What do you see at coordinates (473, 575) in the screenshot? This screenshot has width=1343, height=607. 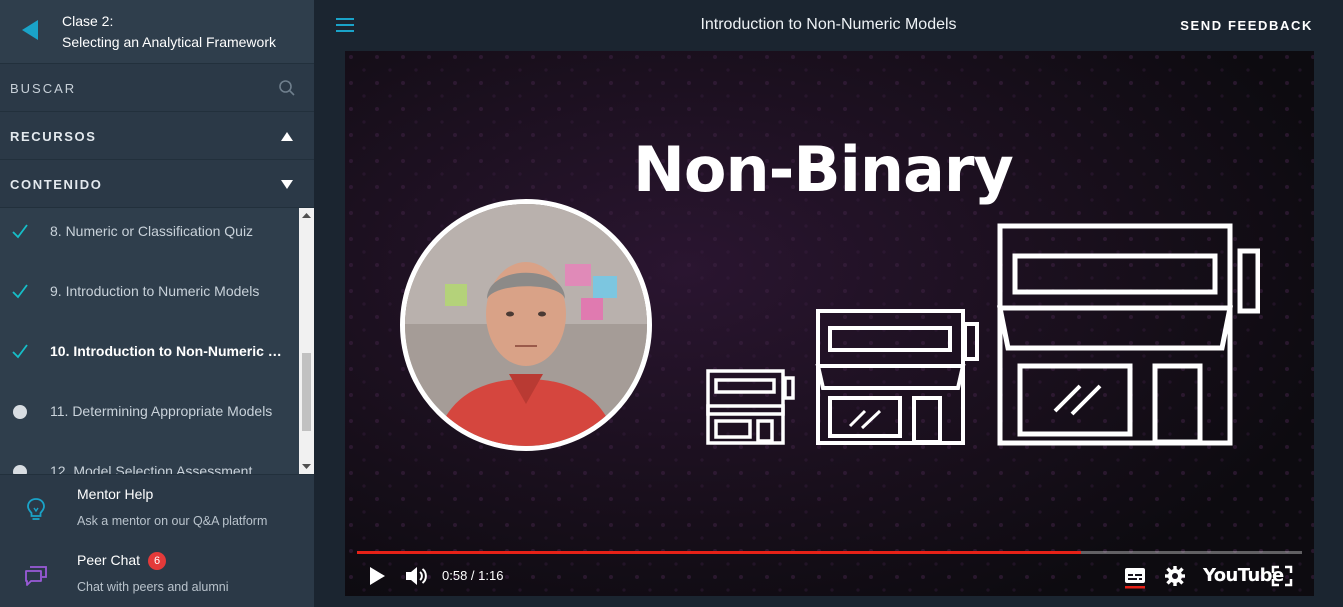 I see `video-time-display: 0:58 / 1:16` at bounding box center [473, 575].